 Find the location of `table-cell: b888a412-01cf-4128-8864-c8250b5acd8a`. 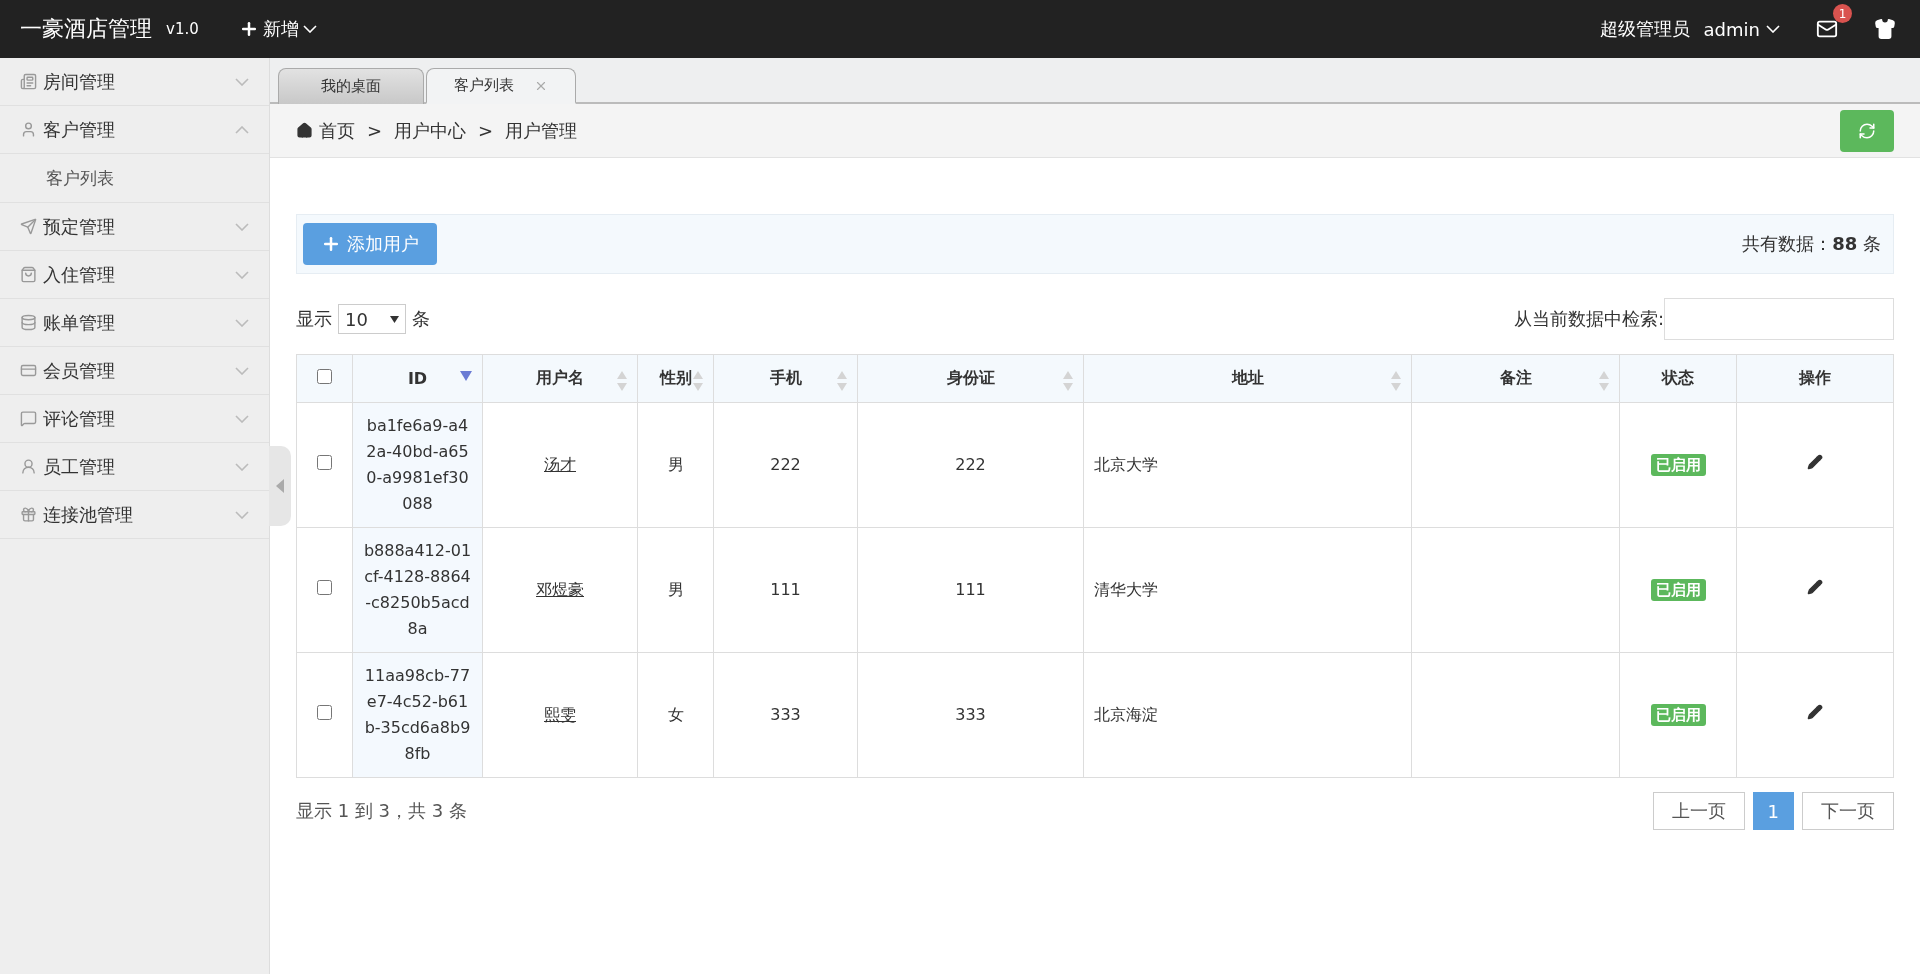

table-cell: b888a412-01cf-4128-8864-c8250b5acd8a is located at coordinates (417, 590).